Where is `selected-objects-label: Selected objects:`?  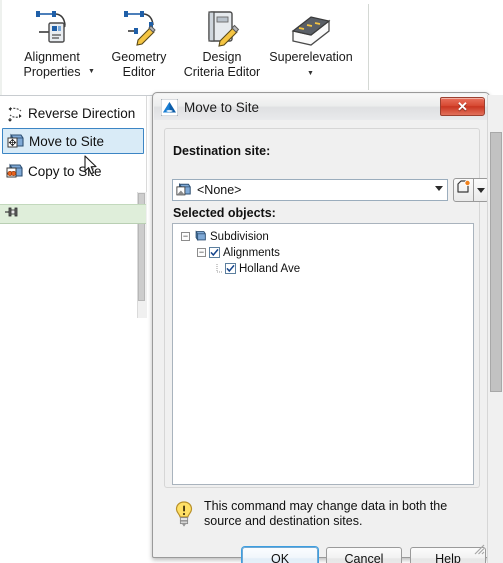 selected-objects-label: Selected objects: is located at coordinates (224, 213).